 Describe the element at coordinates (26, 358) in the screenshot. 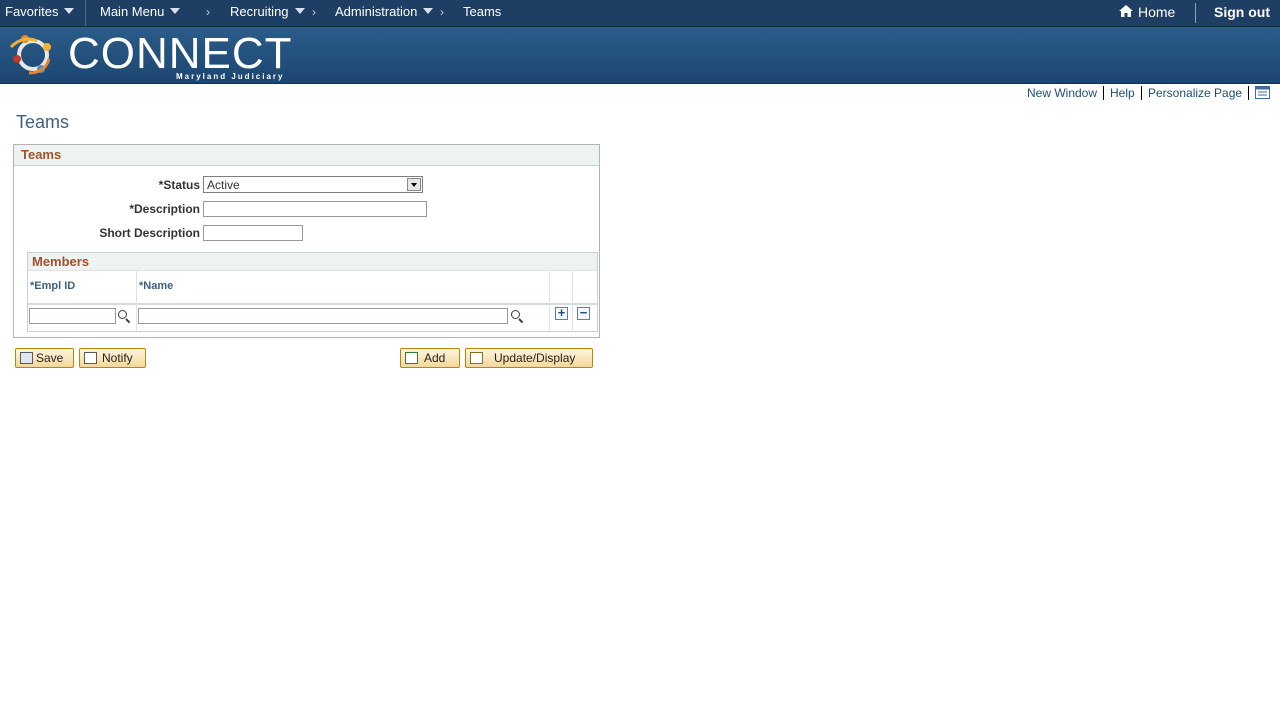

I see `save-disk-icon` at that location.